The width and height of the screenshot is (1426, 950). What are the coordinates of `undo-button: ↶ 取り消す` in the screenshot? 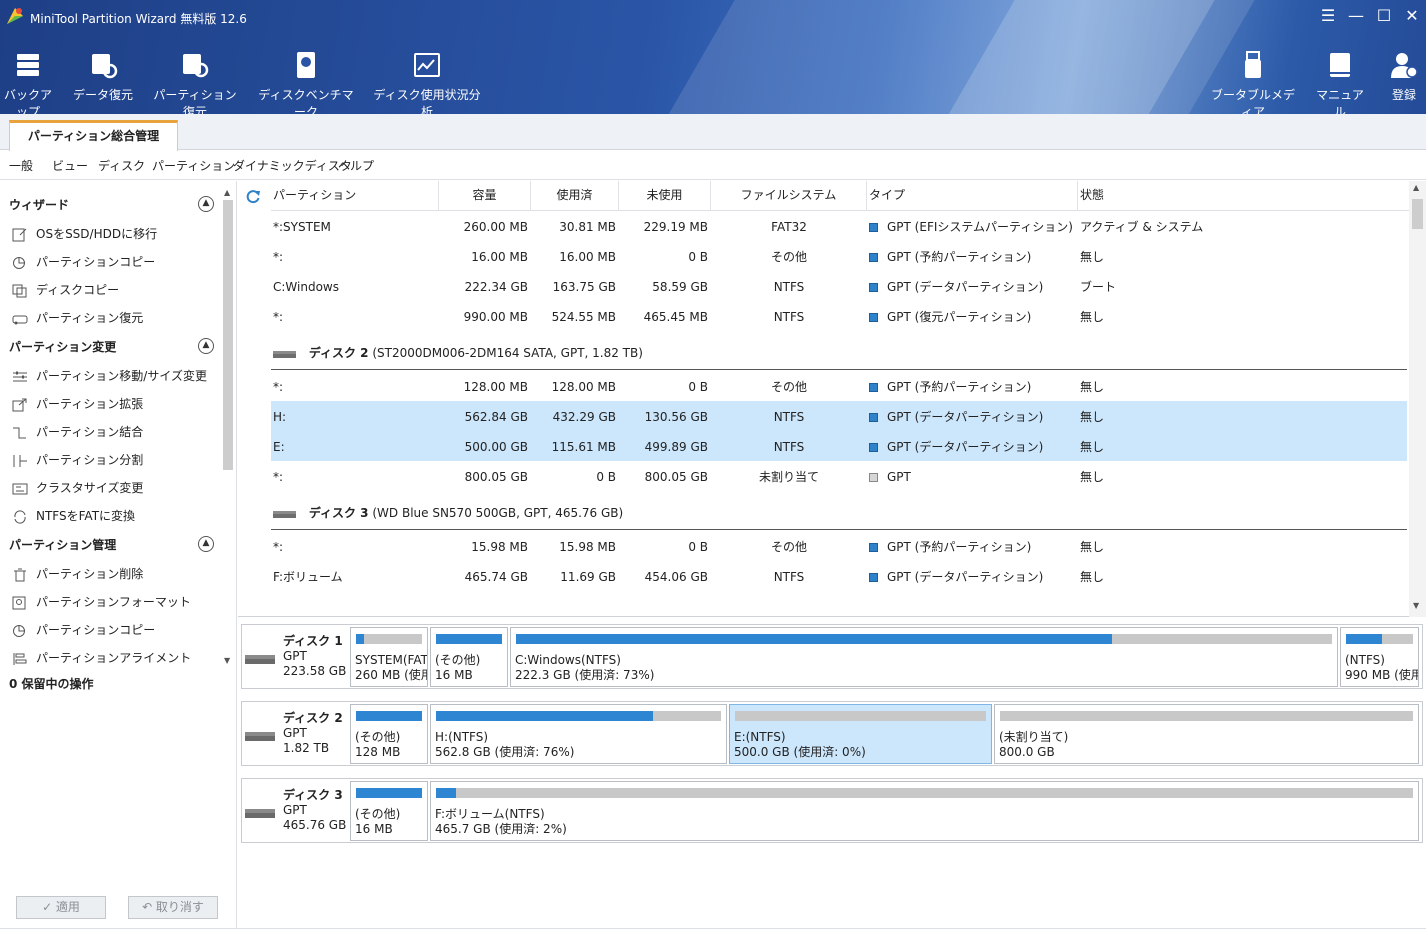 It's located at (173, 907).